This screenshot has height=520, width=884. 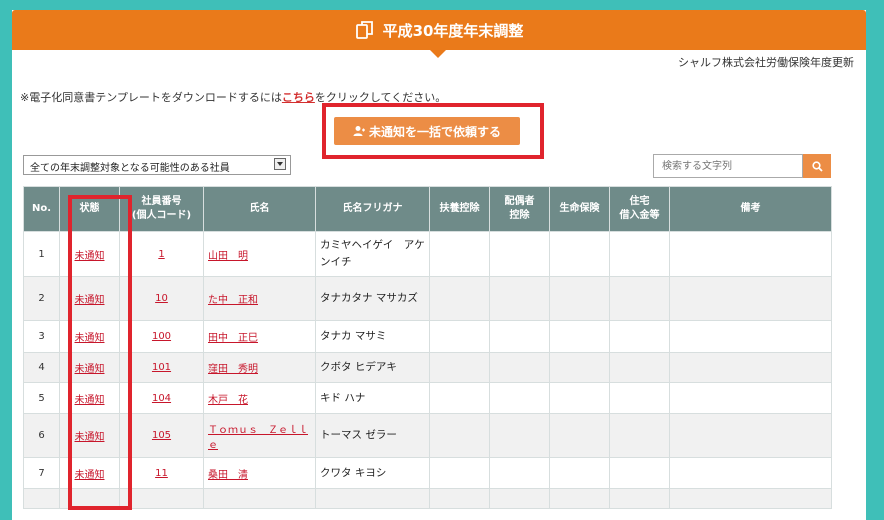 I want to click on row-no: 5, so click(x=41, y=398).